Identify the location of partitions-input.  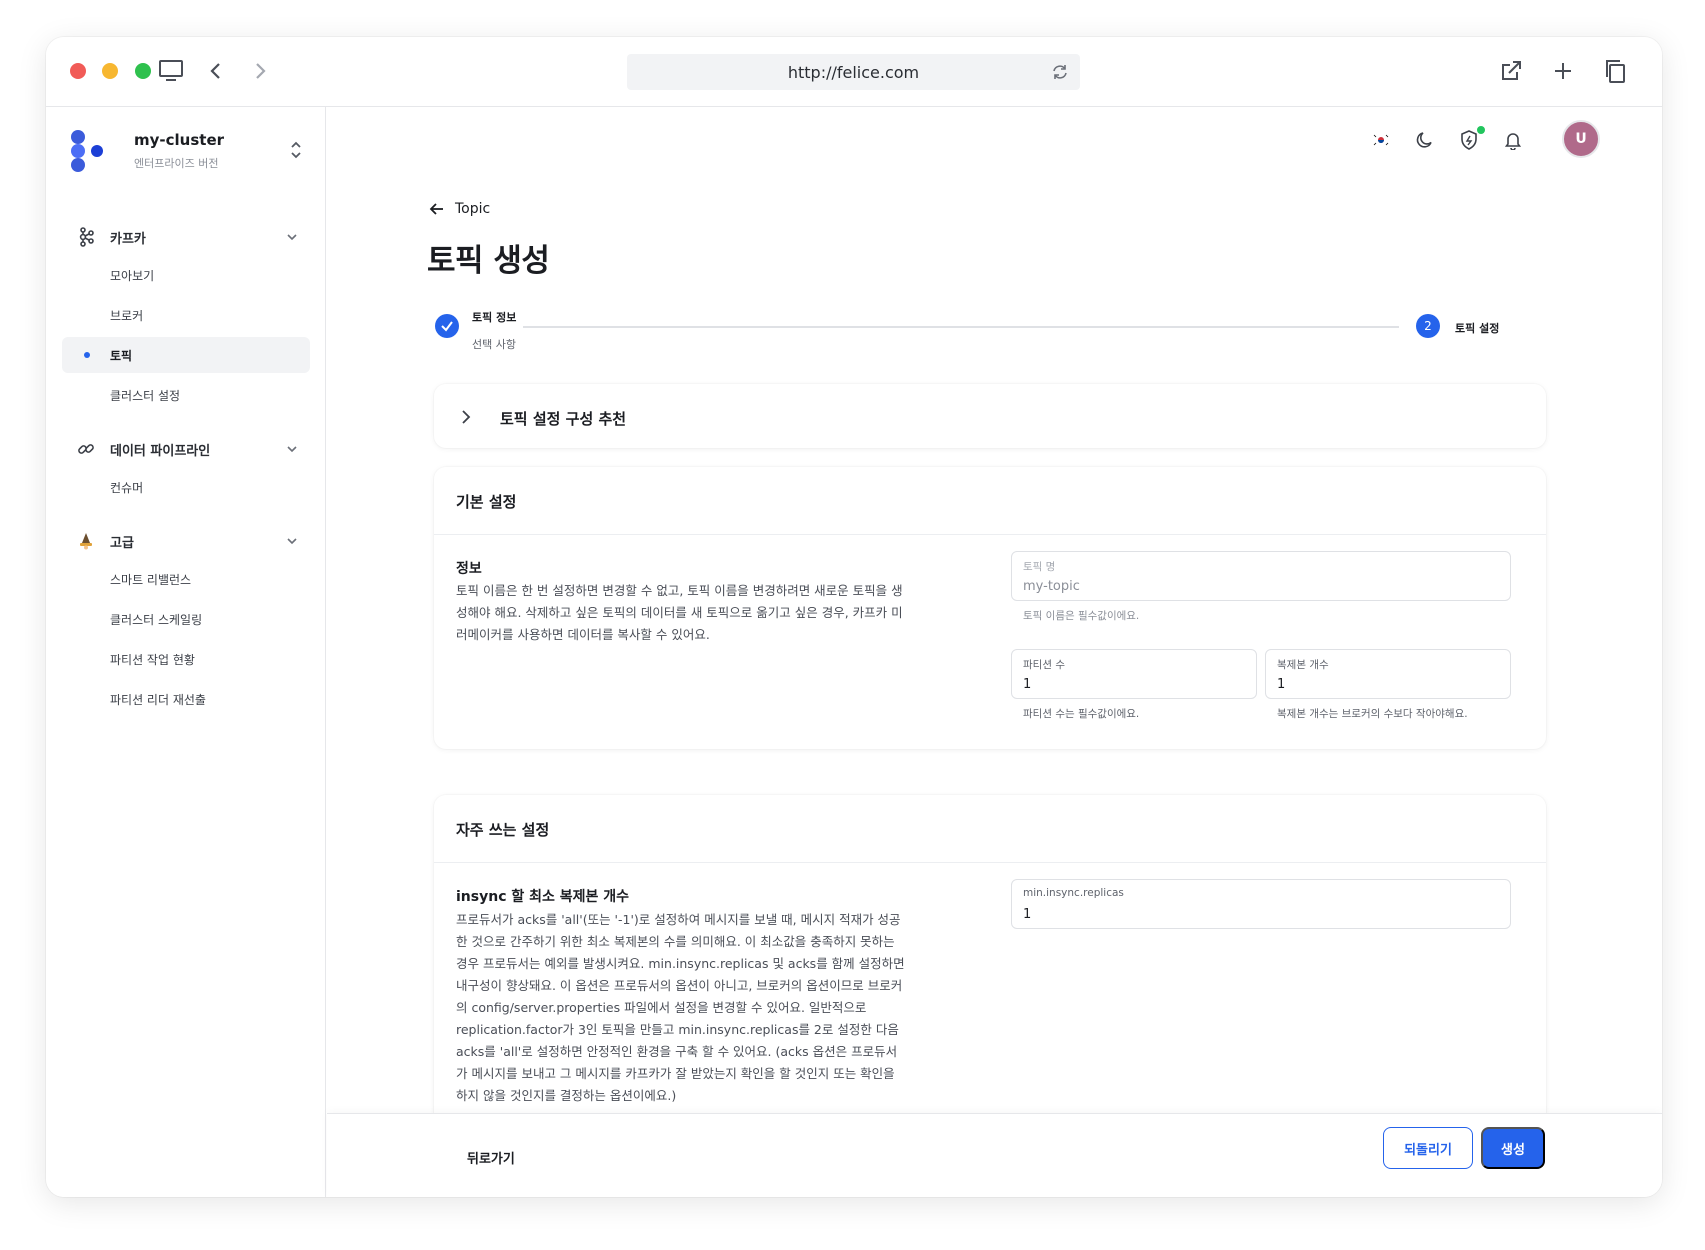
(1133, 684).